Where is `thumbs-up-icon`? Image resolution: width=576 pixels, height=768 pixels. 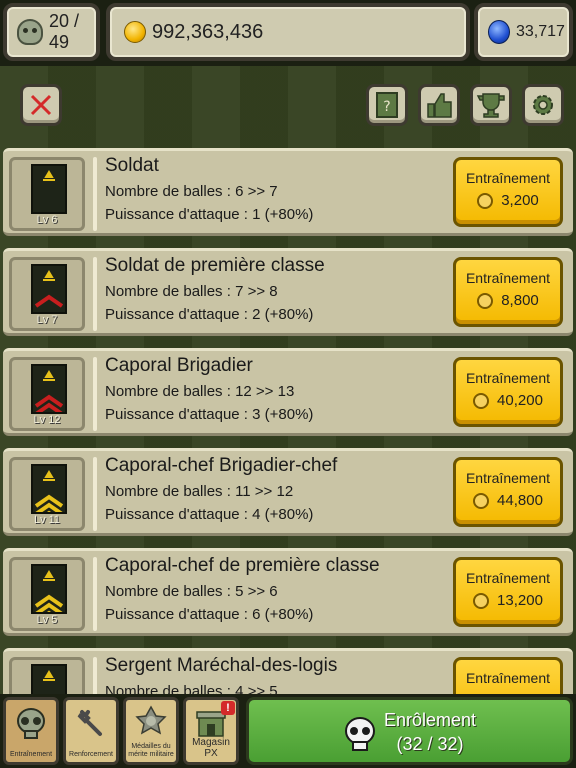
thumbs-up-icon is located at coordinates (439, 105).